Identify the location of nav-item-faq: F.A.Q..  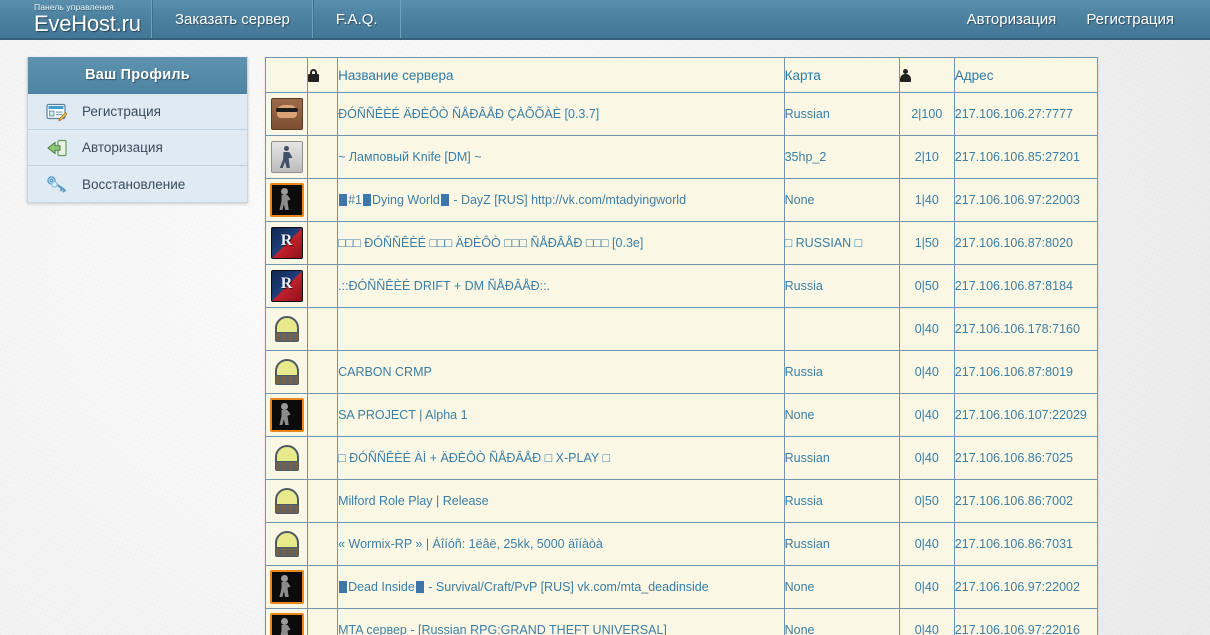
(356, 19).